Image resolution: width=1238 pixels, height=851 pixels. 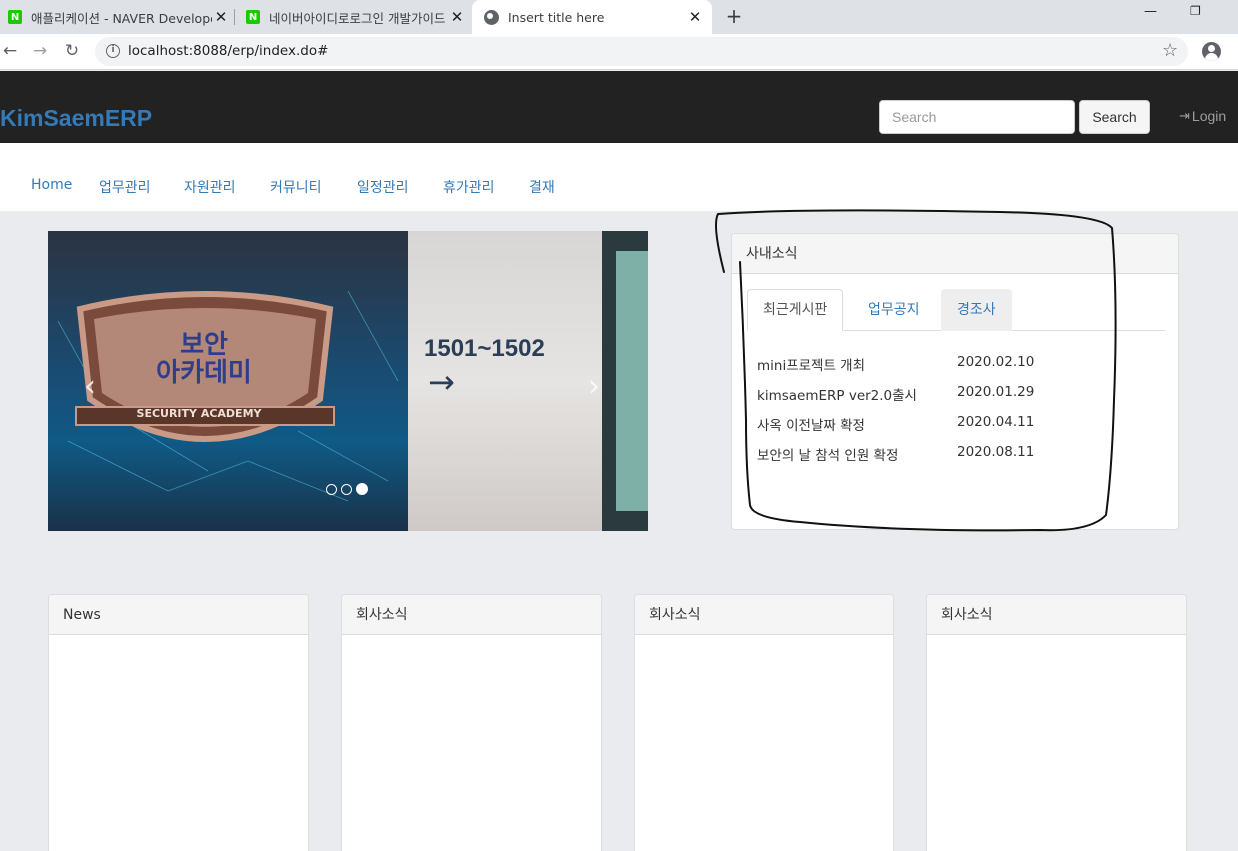 I want to click on browser-tab-title: 네이버아이디로로그인 개발가이드, so click(x=357, y=18).